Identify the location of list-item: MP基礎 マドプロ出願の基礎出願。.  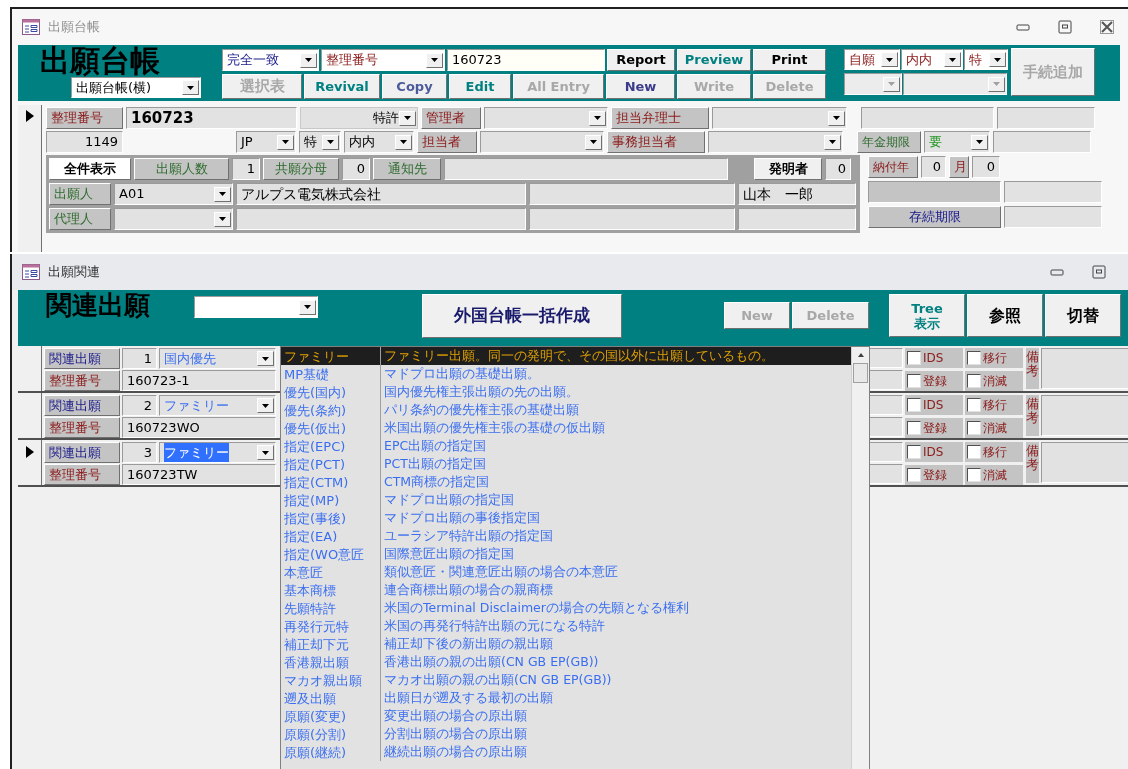
(566, 374).